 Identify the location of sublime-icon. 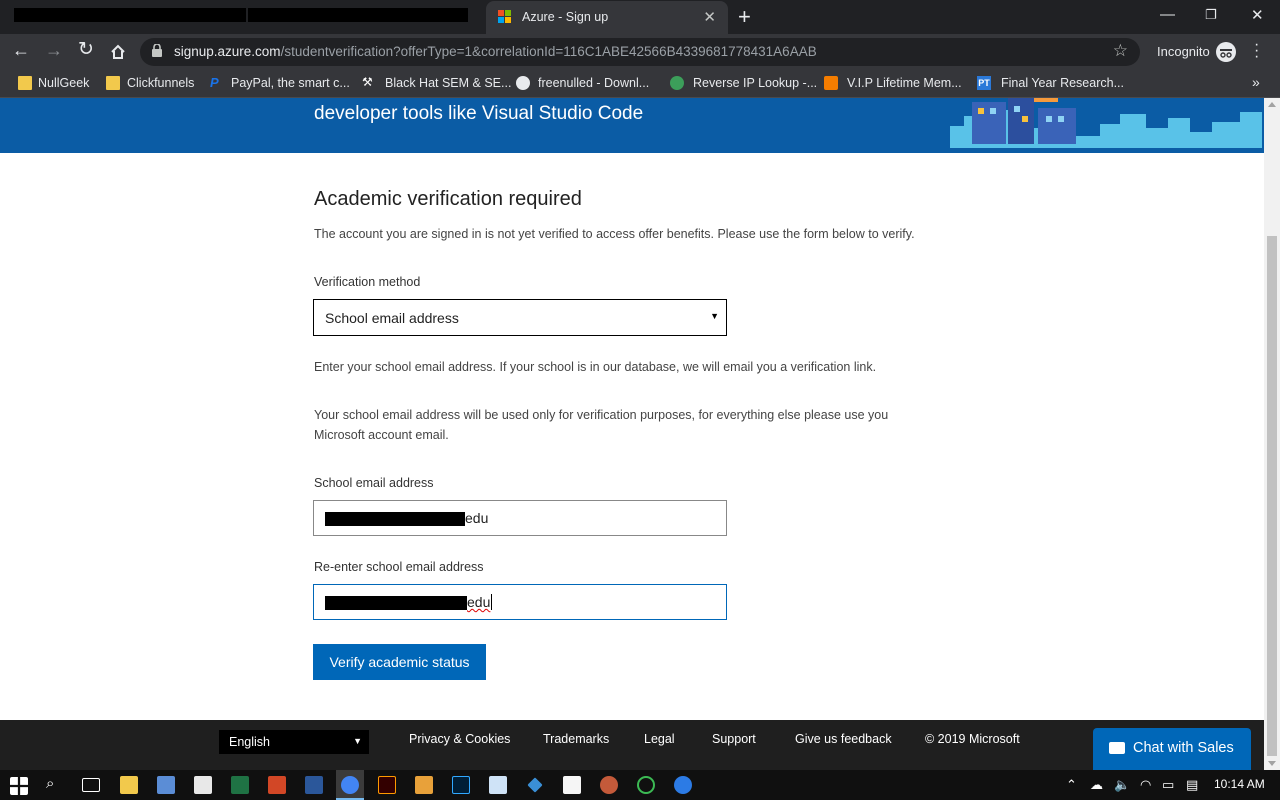
(424, 785).